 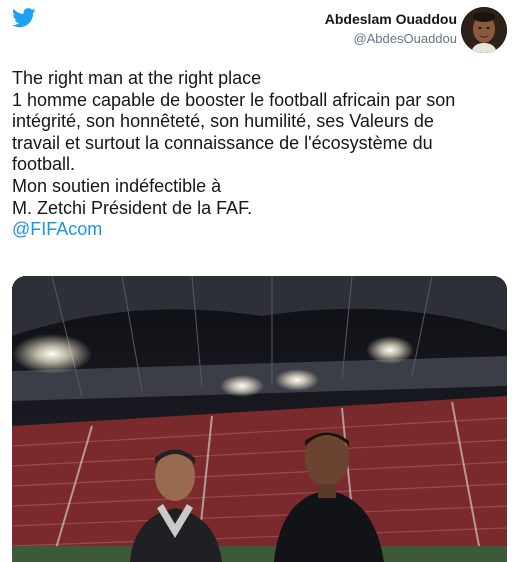 I want to click on tweet-line: Mon soutien indéfectible à, so click(x=117, y=185).